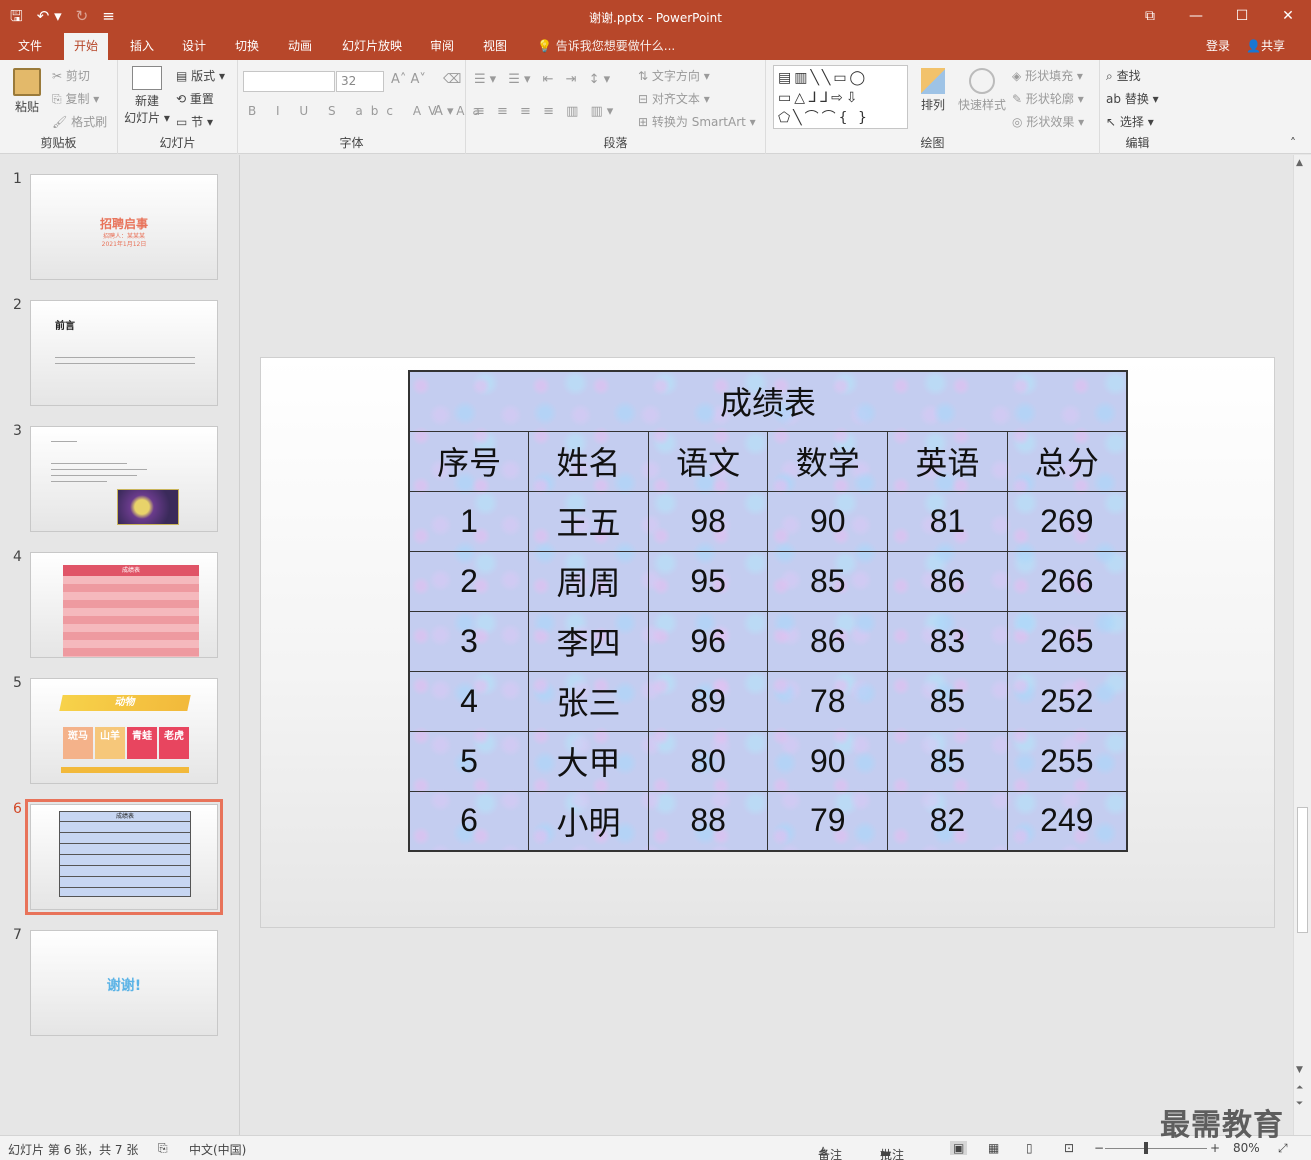 The width and height of the screenshot is (1311, 1160). Describe the element at coordinates (1265, 46) in the screenshot. I see `share-button: 👤共享` at that location.